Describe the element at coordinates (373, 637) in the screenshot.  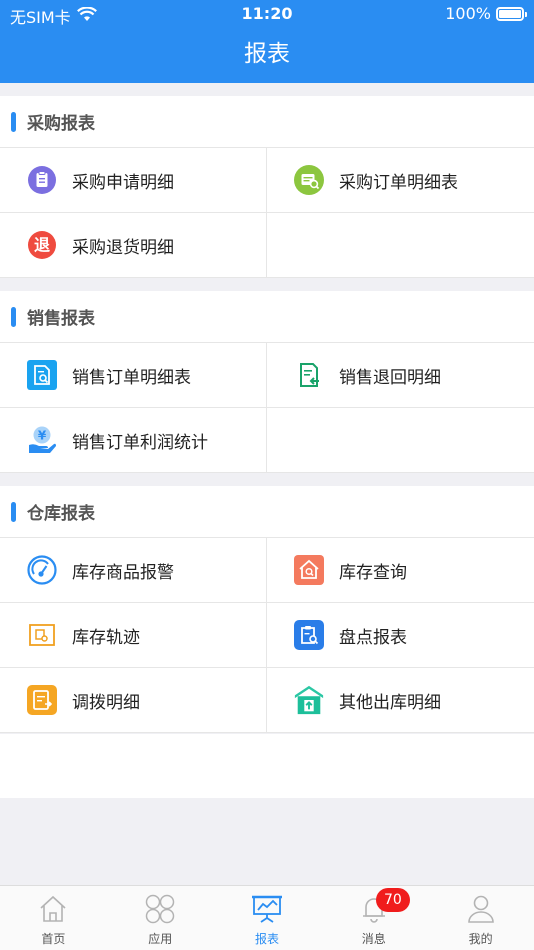
I see `report-item-label: 盘点报表` at that location.